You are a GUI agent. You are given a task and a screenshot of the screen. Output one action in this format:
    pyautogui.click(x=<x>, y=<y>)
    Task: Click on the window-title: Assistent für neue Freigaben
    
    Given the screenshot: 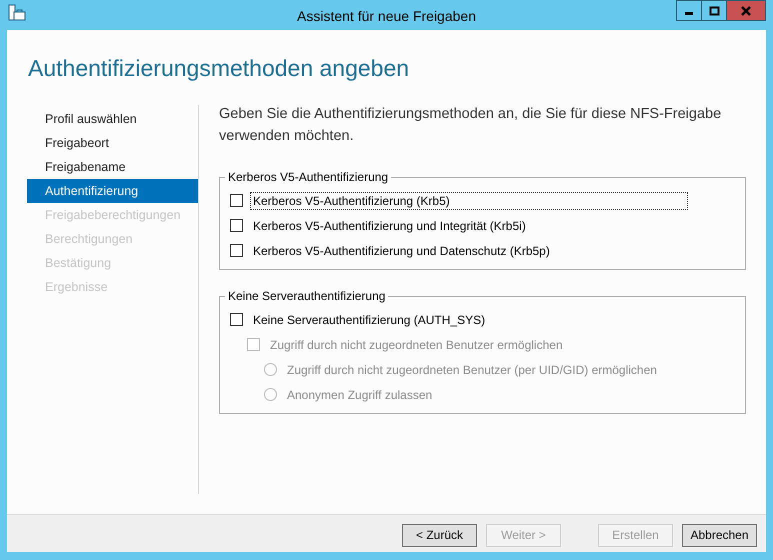 What is the action you would take?
    pyautogui.click(x=386, y=15)
    